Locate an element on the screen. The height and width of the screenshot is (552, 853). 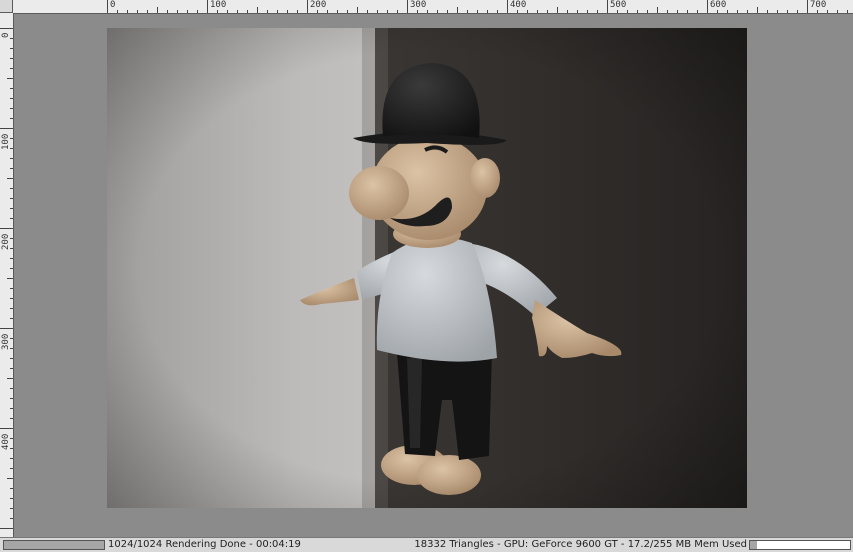
ruler-label: 100 is located at coordinates (218, 5).